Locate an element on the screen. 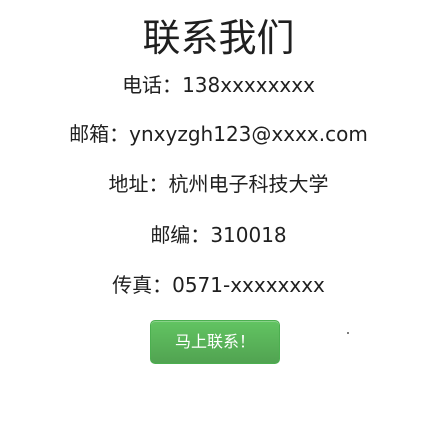  email-label: 邮箱： is located at coordinates (99, 134).